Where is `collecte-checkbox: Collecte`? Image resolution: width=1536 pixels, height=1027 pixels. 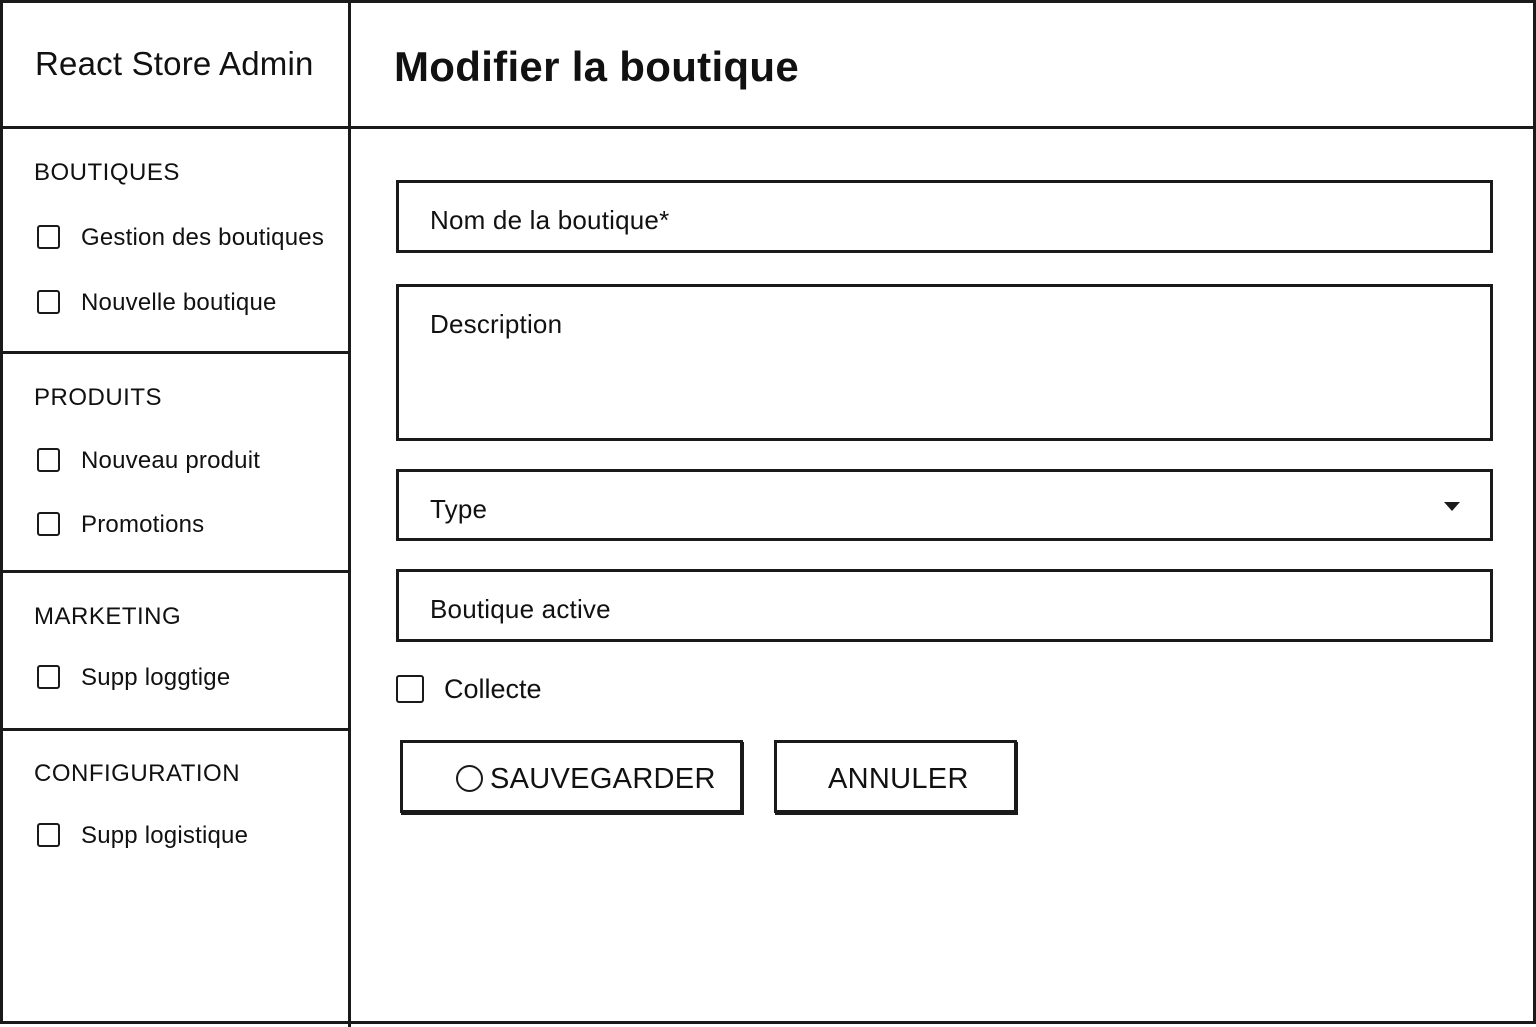
collecte-checkbox: Collecte is located at coordinates (496, 690).